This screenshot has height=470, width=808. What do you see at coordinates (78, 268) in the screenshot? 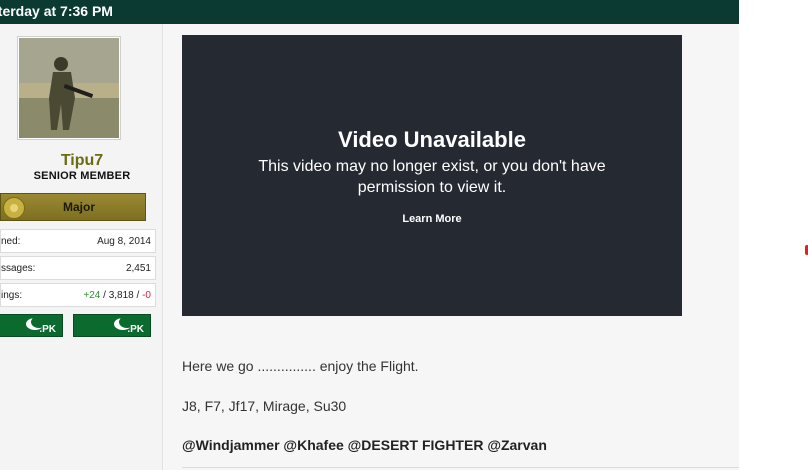
I see `stat-messages: ssages: 2,451` at bounding box center [78, 268].